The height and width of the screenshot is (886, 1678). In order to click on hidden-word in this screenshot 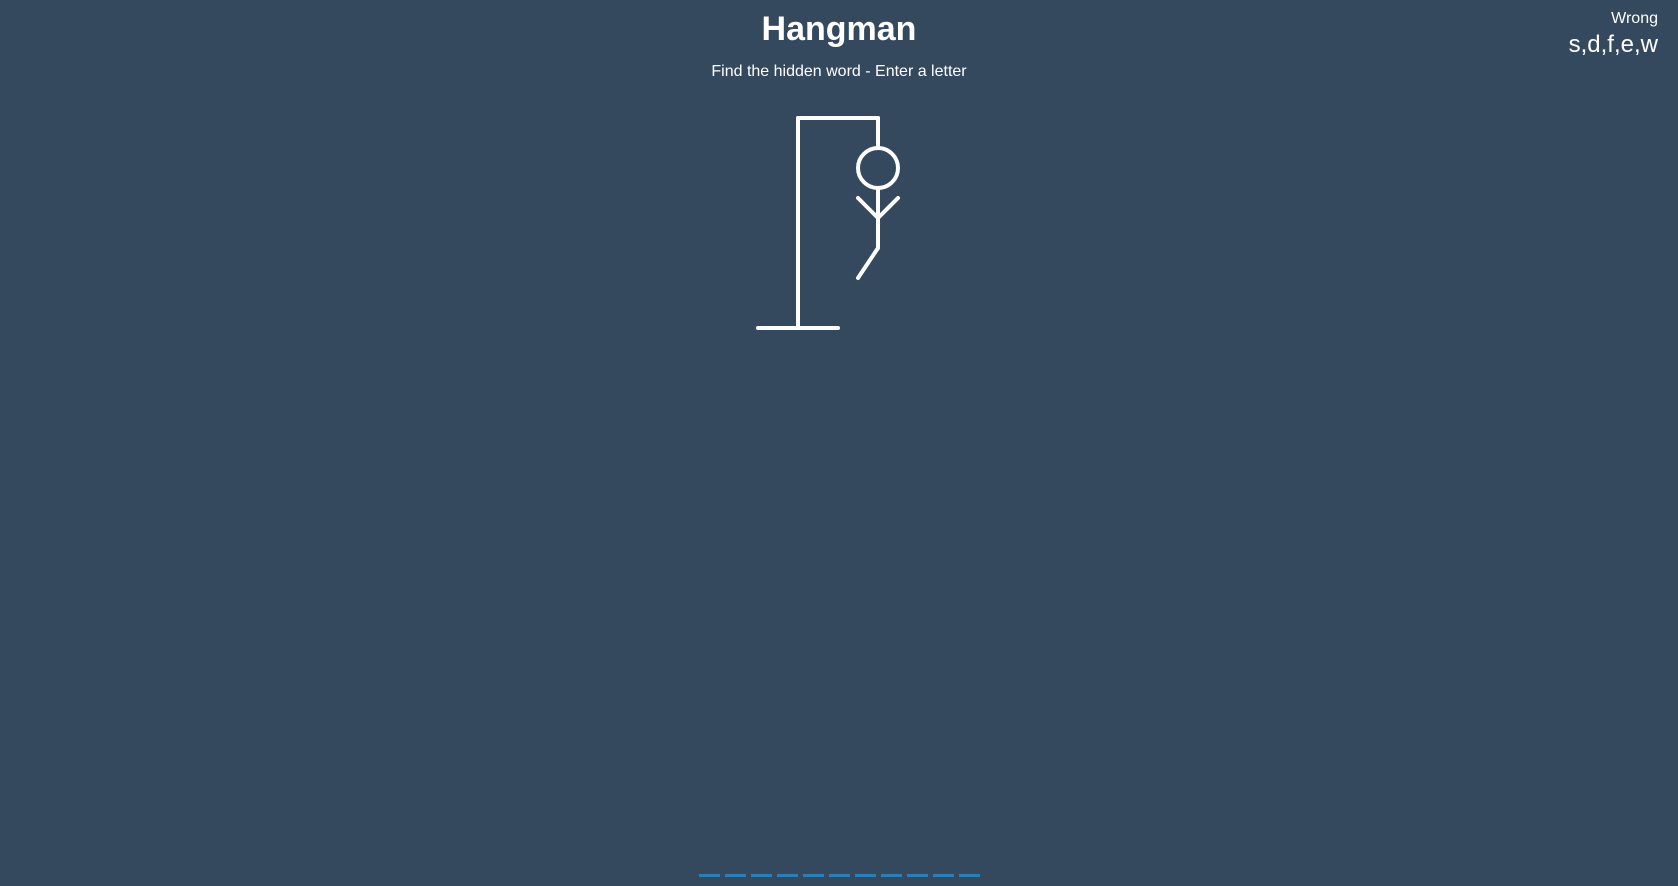, I will do `click(839, 880)`.